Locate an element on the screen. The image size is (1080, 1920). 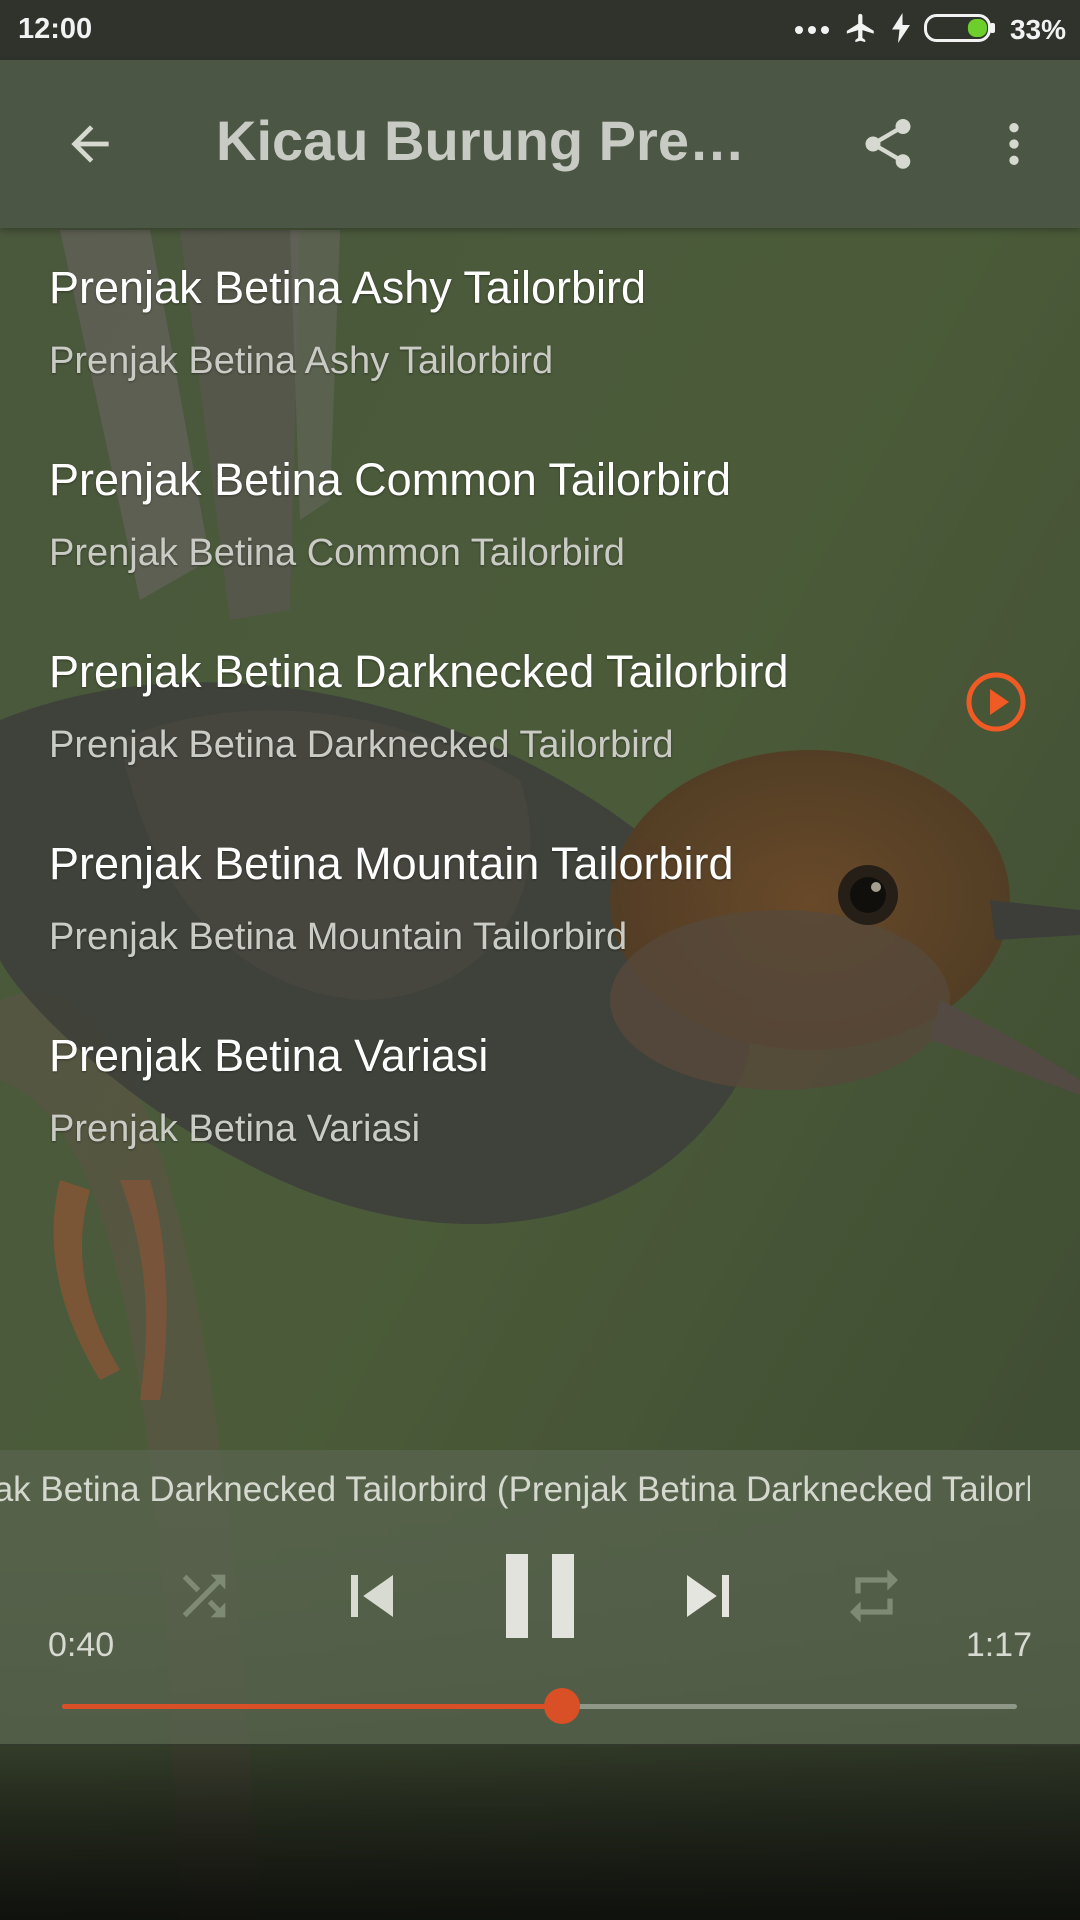
pause-icon is located at coordinates (540, 1596).